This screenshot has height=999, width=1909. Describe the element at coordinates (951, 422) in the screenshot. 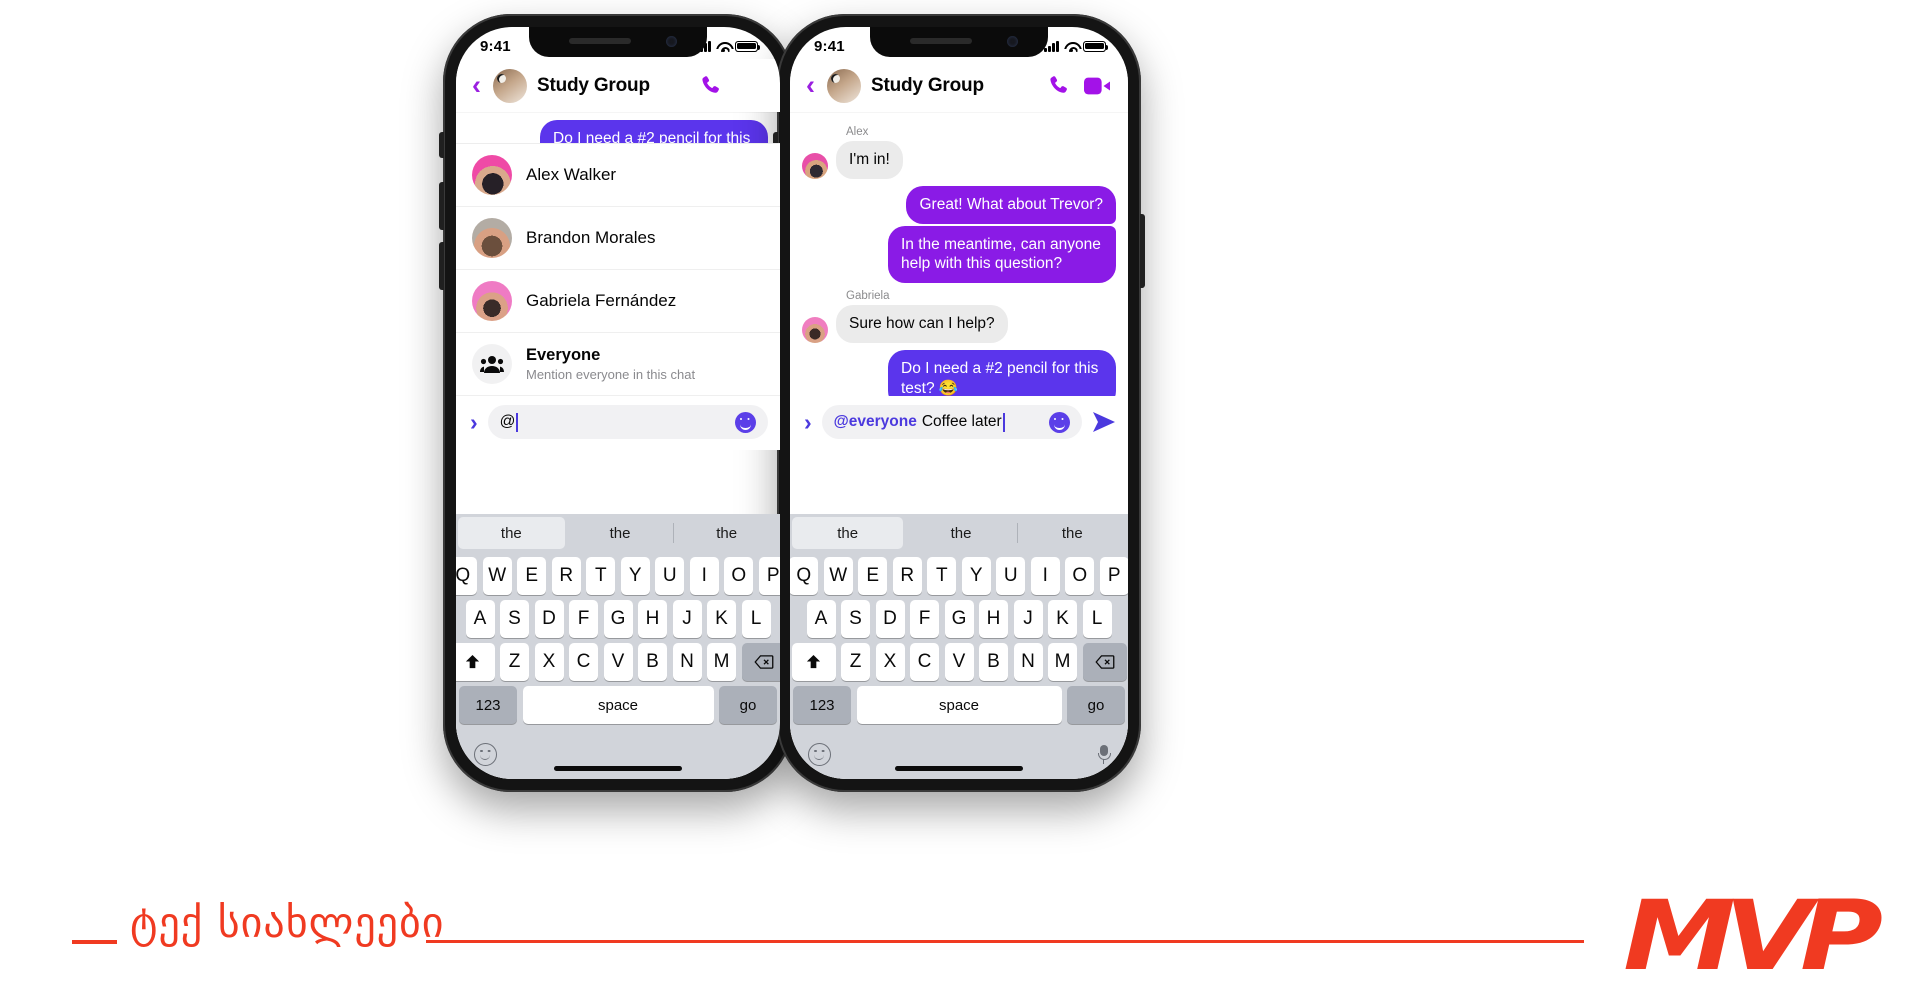

I see `message-input: @everyone Coffee later` at that location.